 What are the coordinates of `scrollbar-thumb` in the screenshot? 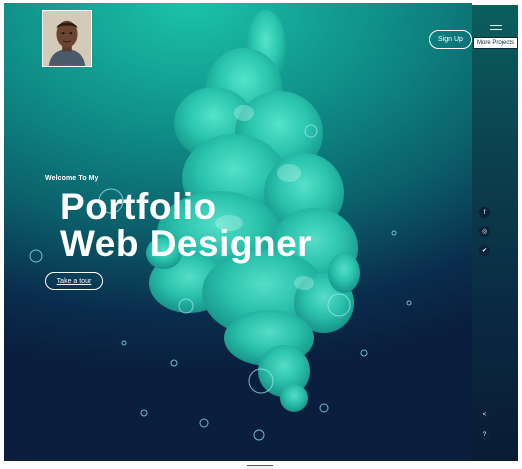 It's located at (260, 467).